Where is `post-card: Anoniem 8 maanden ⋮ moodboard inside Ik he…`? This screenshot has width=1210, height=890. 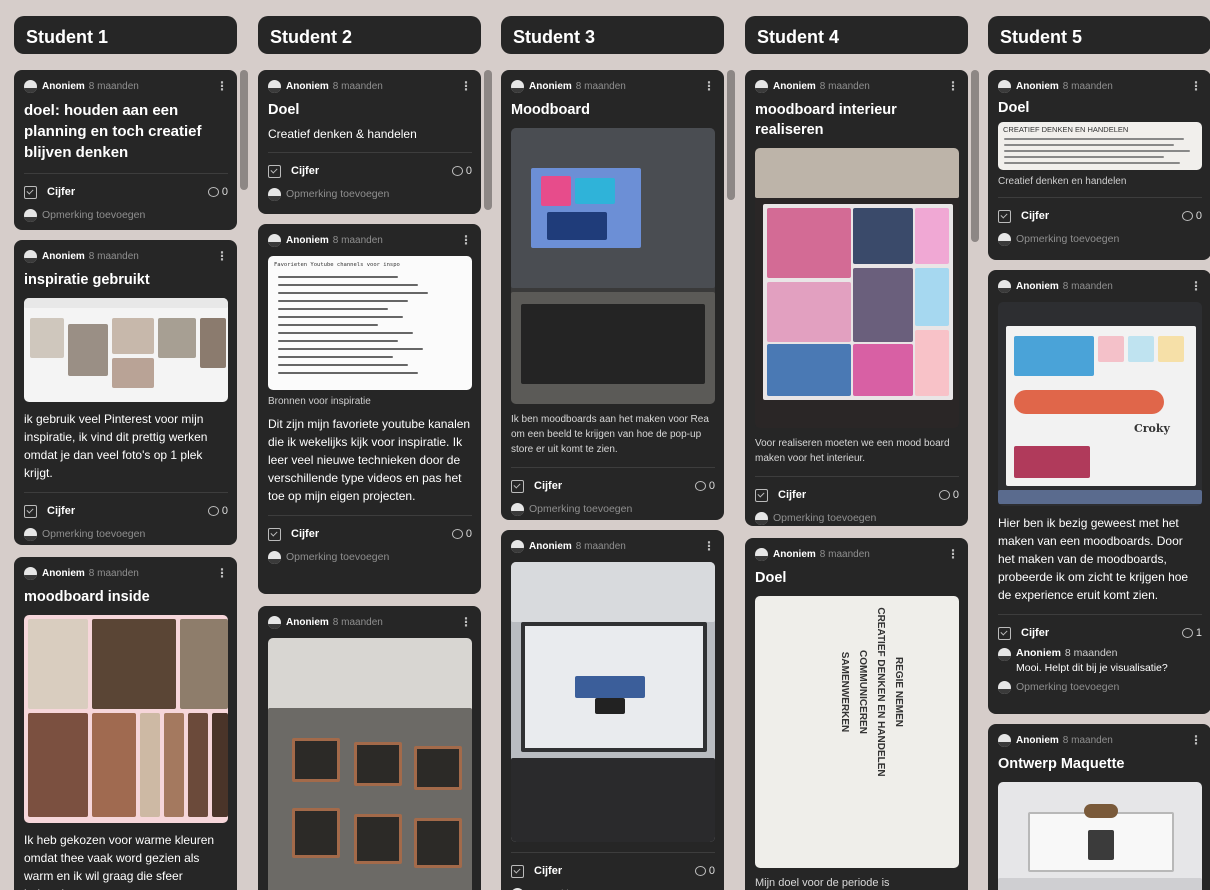
post-card: Anoniem 8 maanden ⋮ moodboard inside Ik he… is located at coordinates (125, 723).